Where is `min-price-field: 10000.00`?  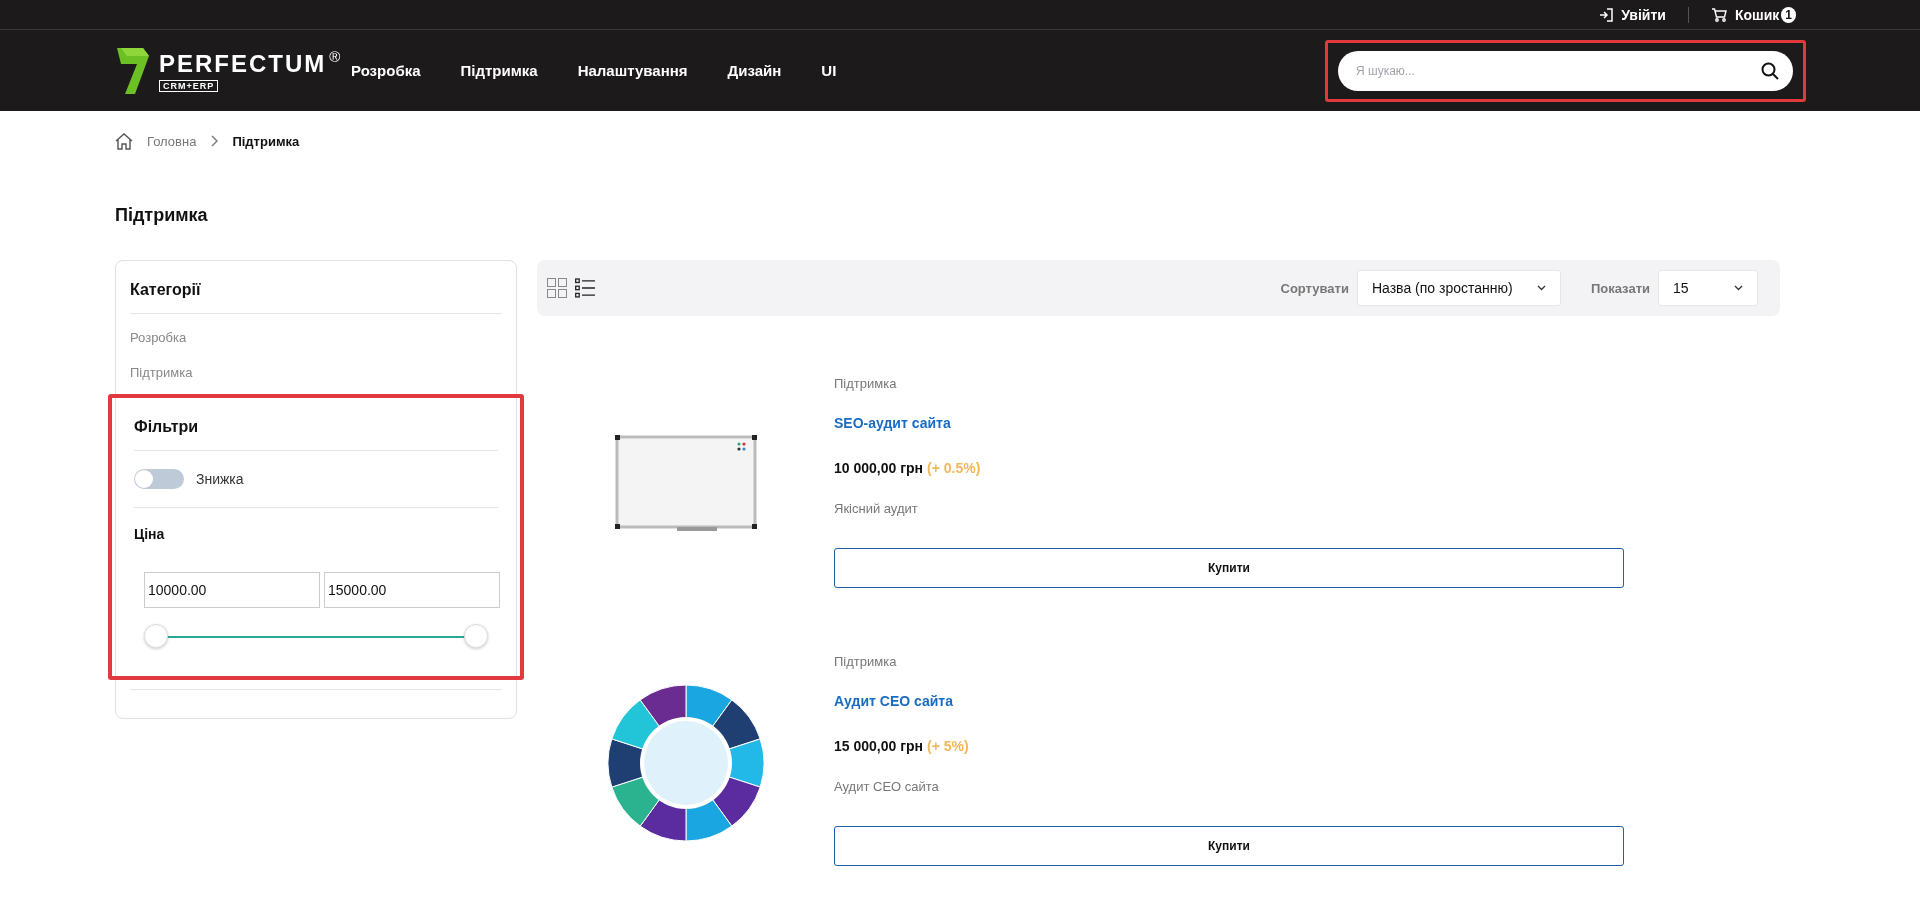
min-price-field: 10000.00 is located at coordinates (232, 590).